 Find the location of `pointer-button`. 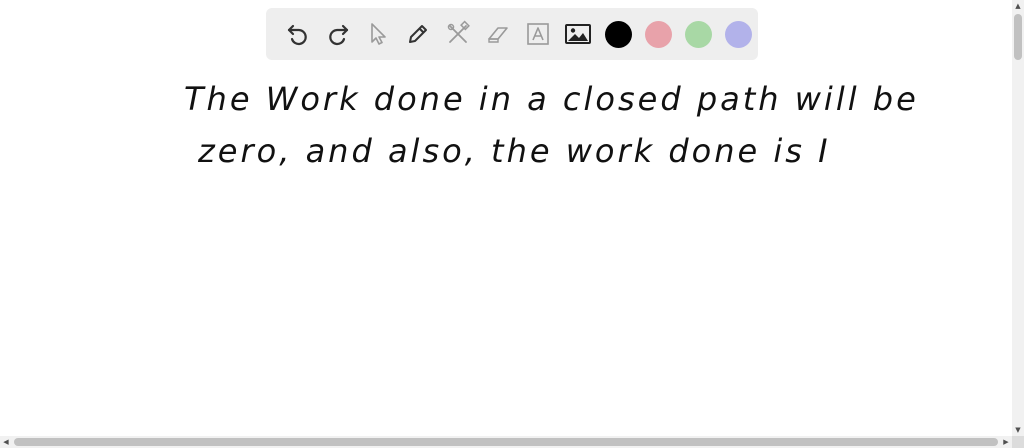

pointer-button is located at coordinates (378, 34).